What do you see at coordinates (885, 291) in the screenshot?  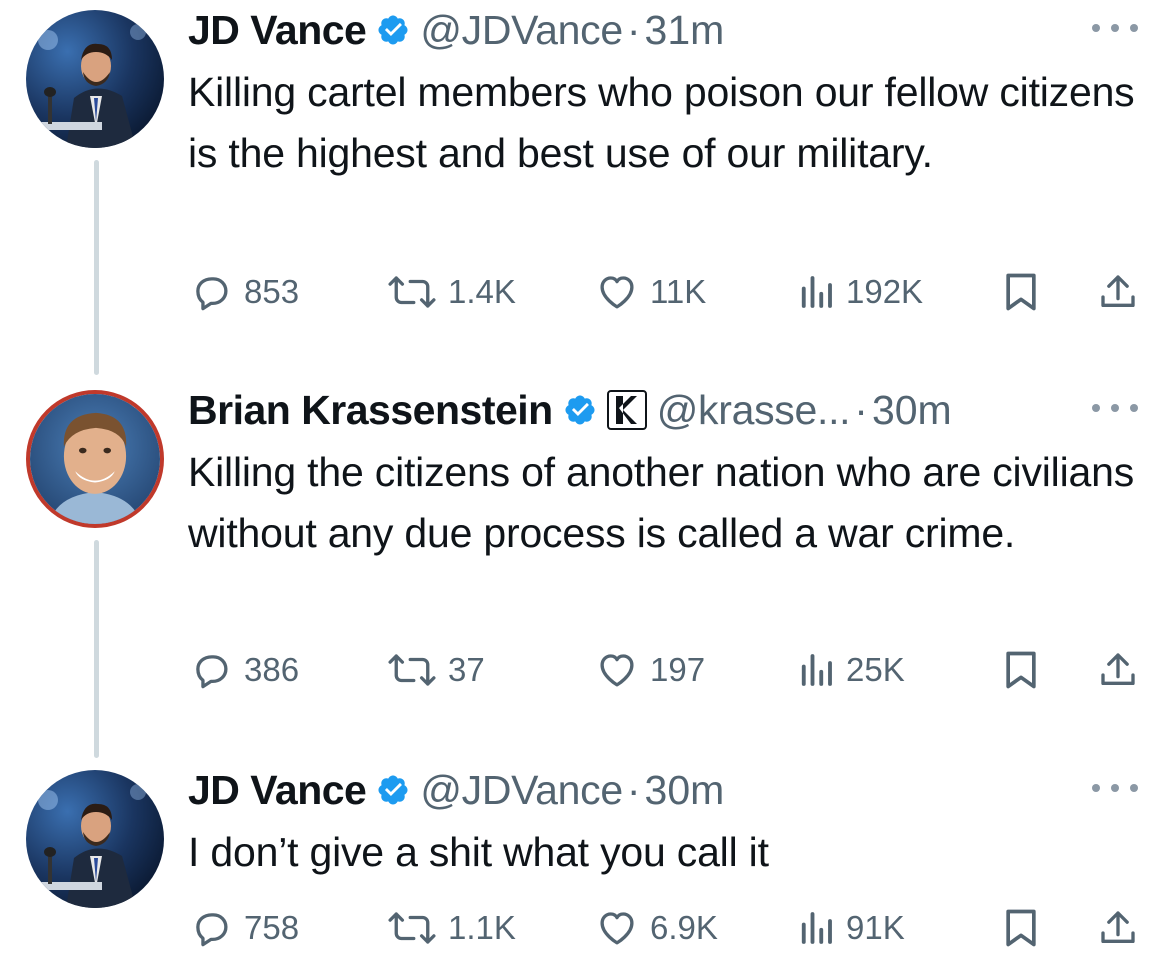 I see `view-count: 192K` at bounding box center [885, 291].